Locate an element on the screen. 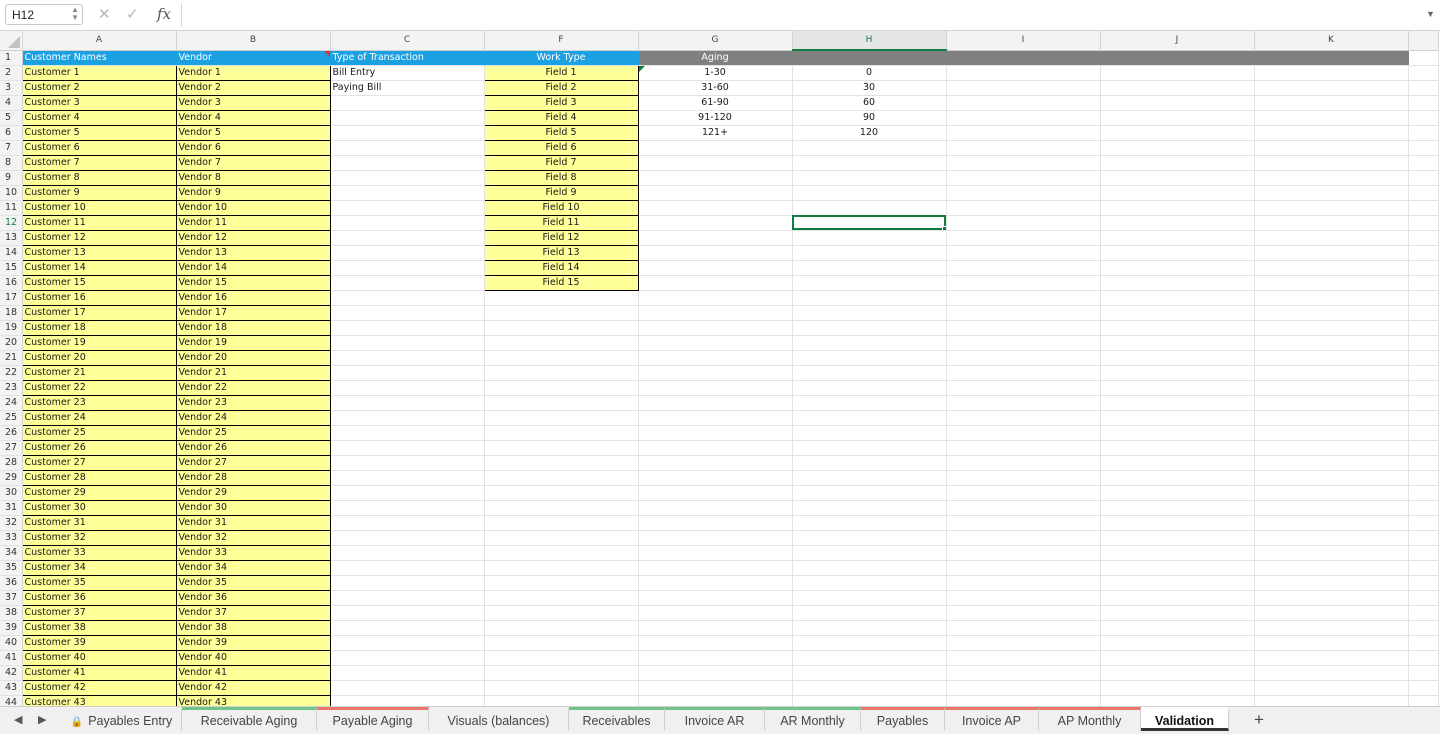 The height and width of the screenshot is (734, 1440). cell-i35 is located at coordinates (1023, 568).